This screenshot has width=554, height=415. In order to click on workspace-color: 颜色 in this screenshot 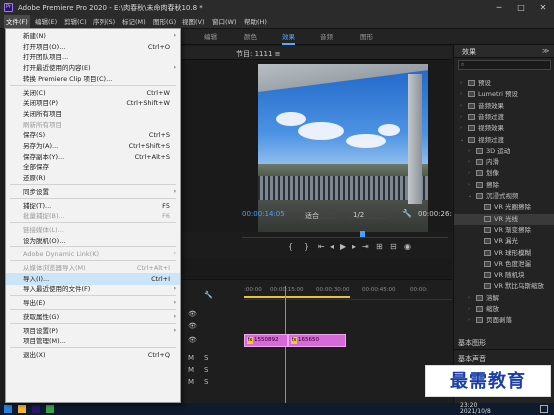, I will do `click(250, 37)`.